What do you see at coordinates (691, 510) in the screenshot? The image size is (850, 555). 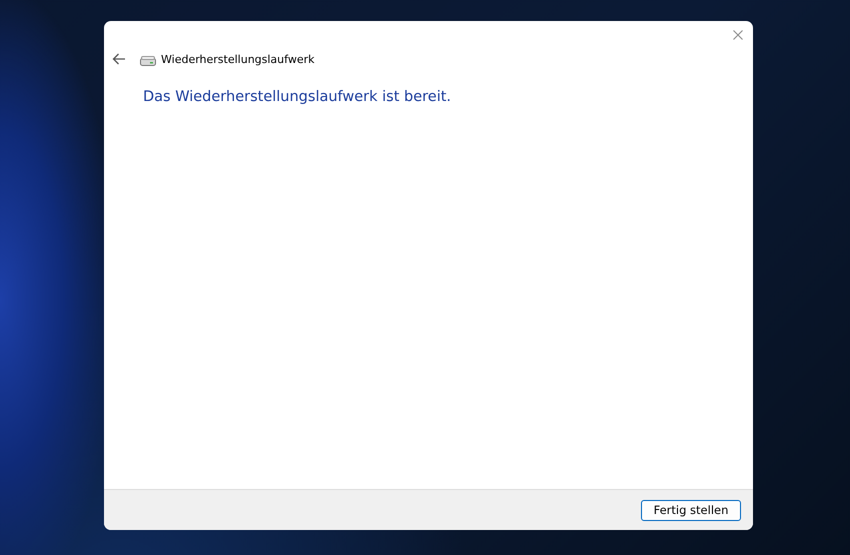 I see `finish-button: Fertig stellen` at bounding box center [691, 510].